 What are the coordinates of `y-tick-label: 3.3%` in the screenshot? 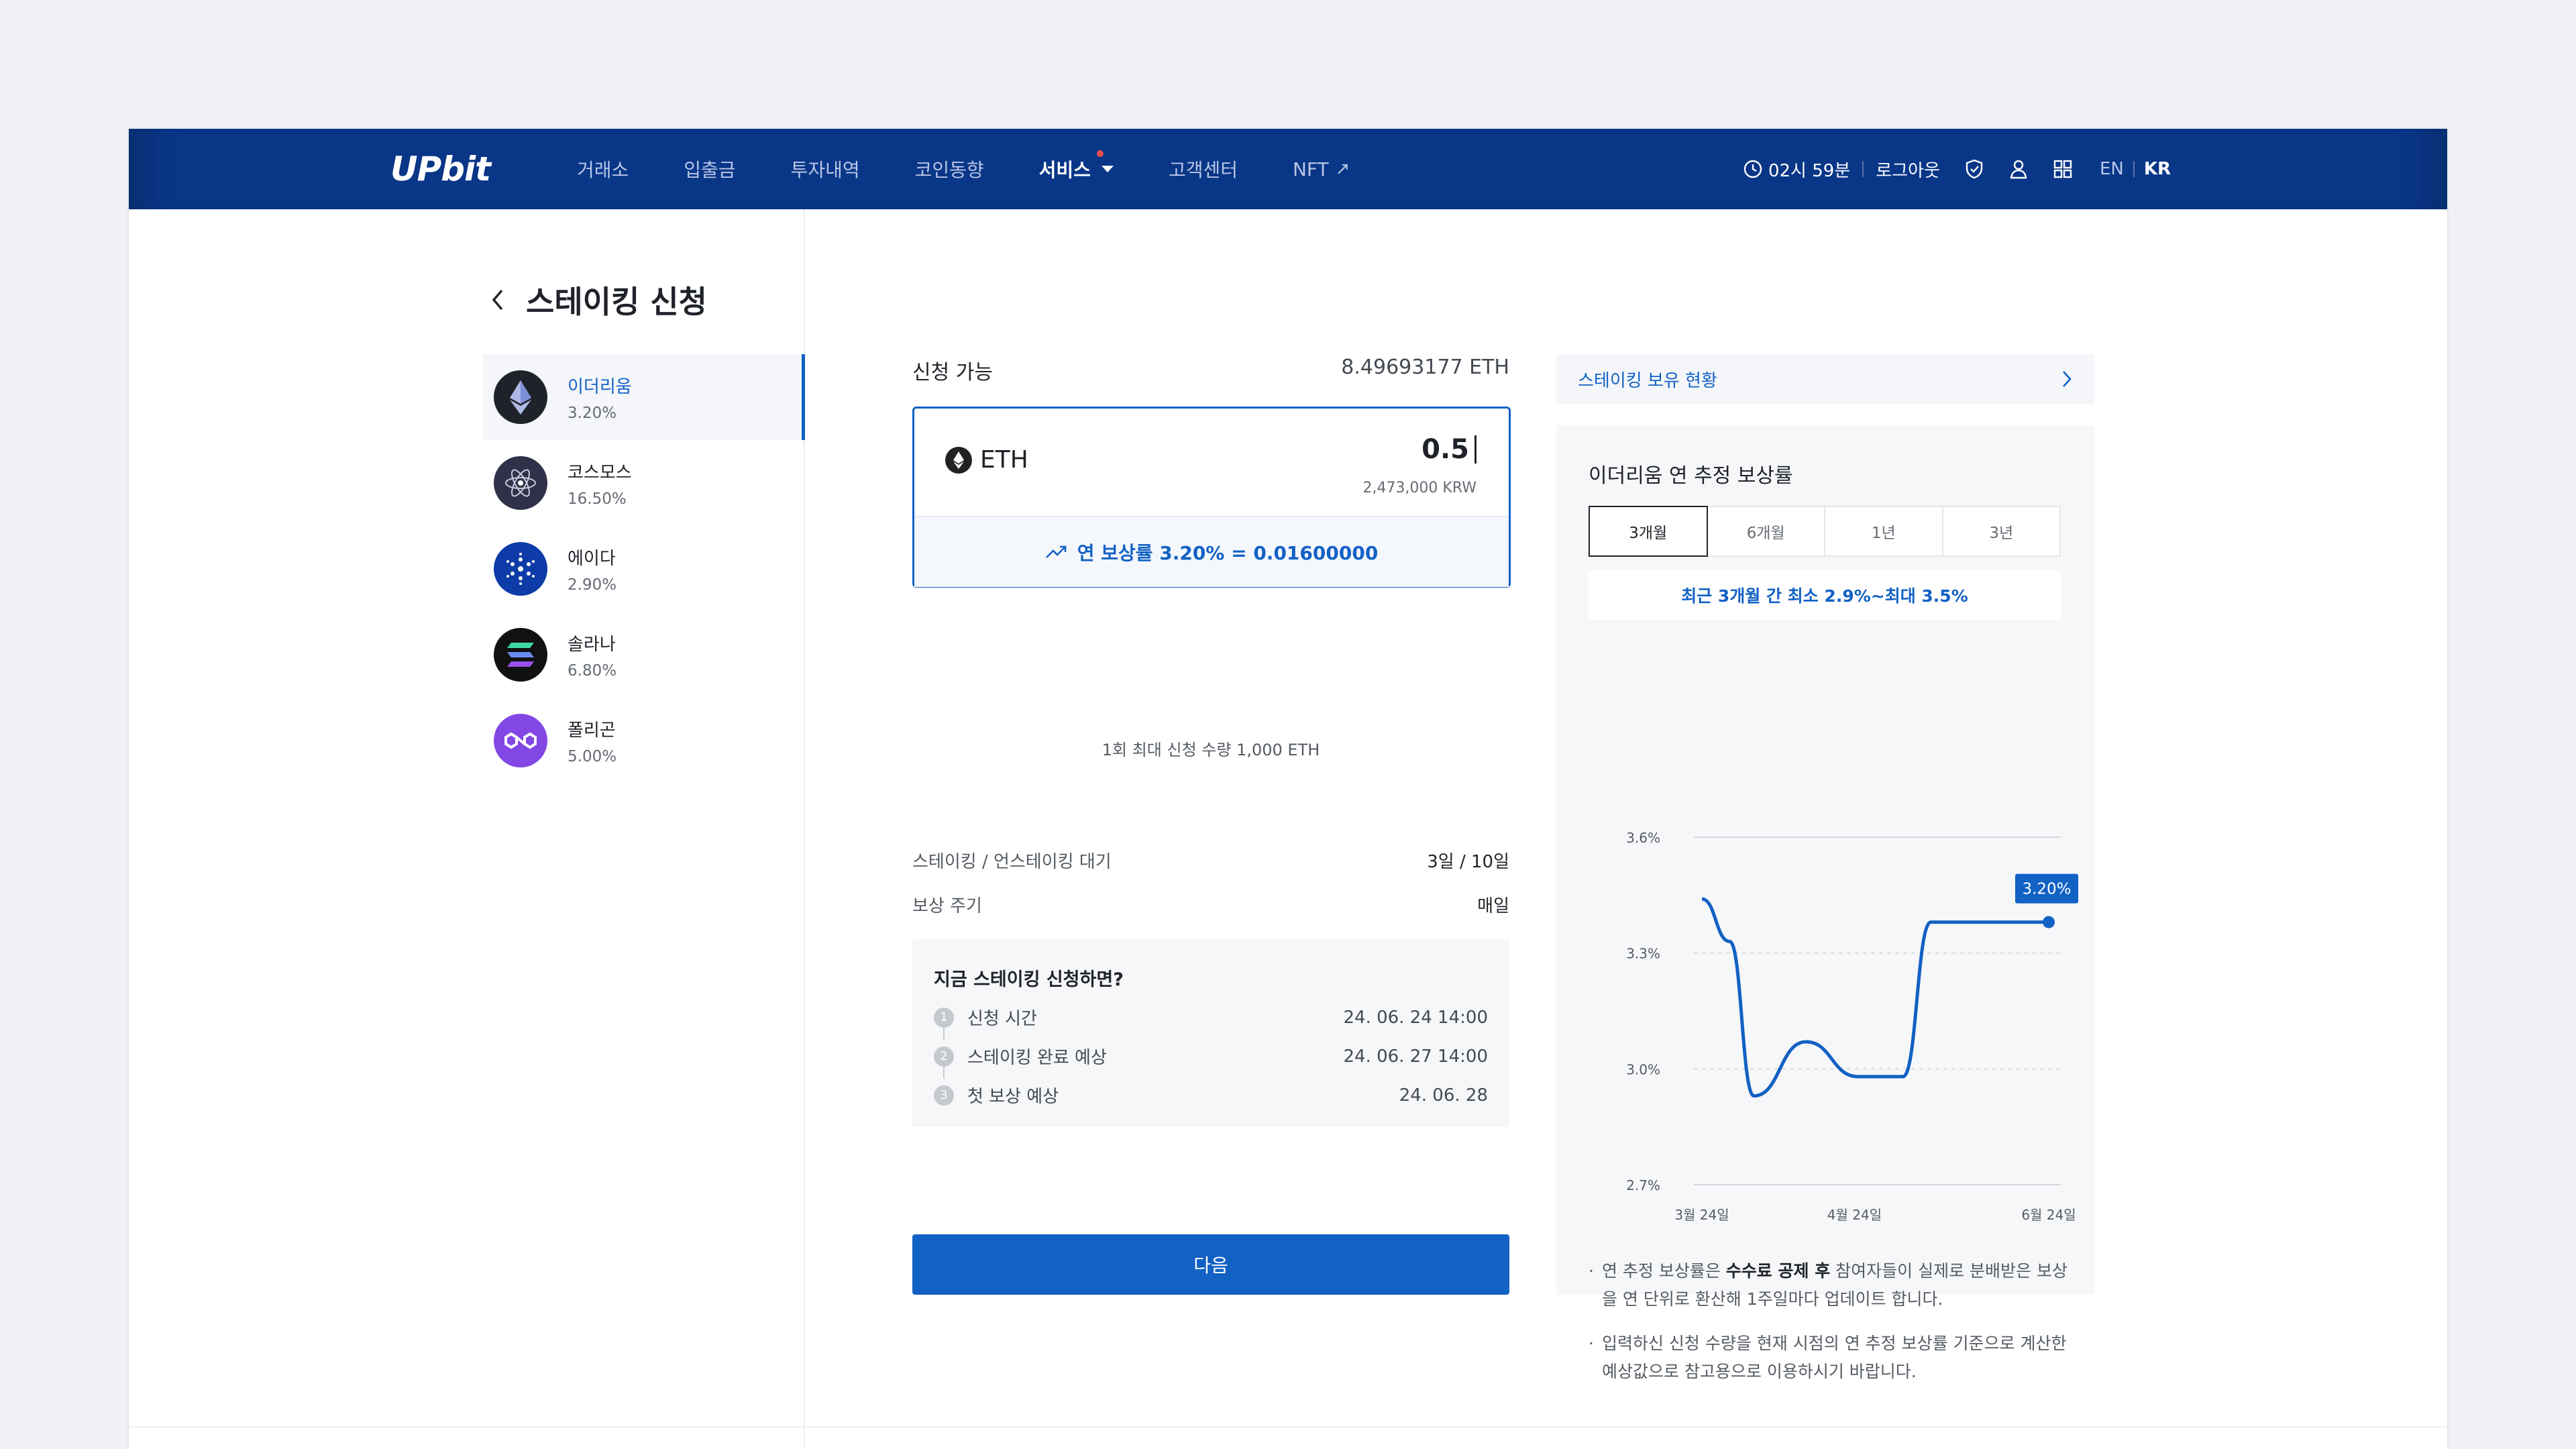 It's located at (1643, 954).